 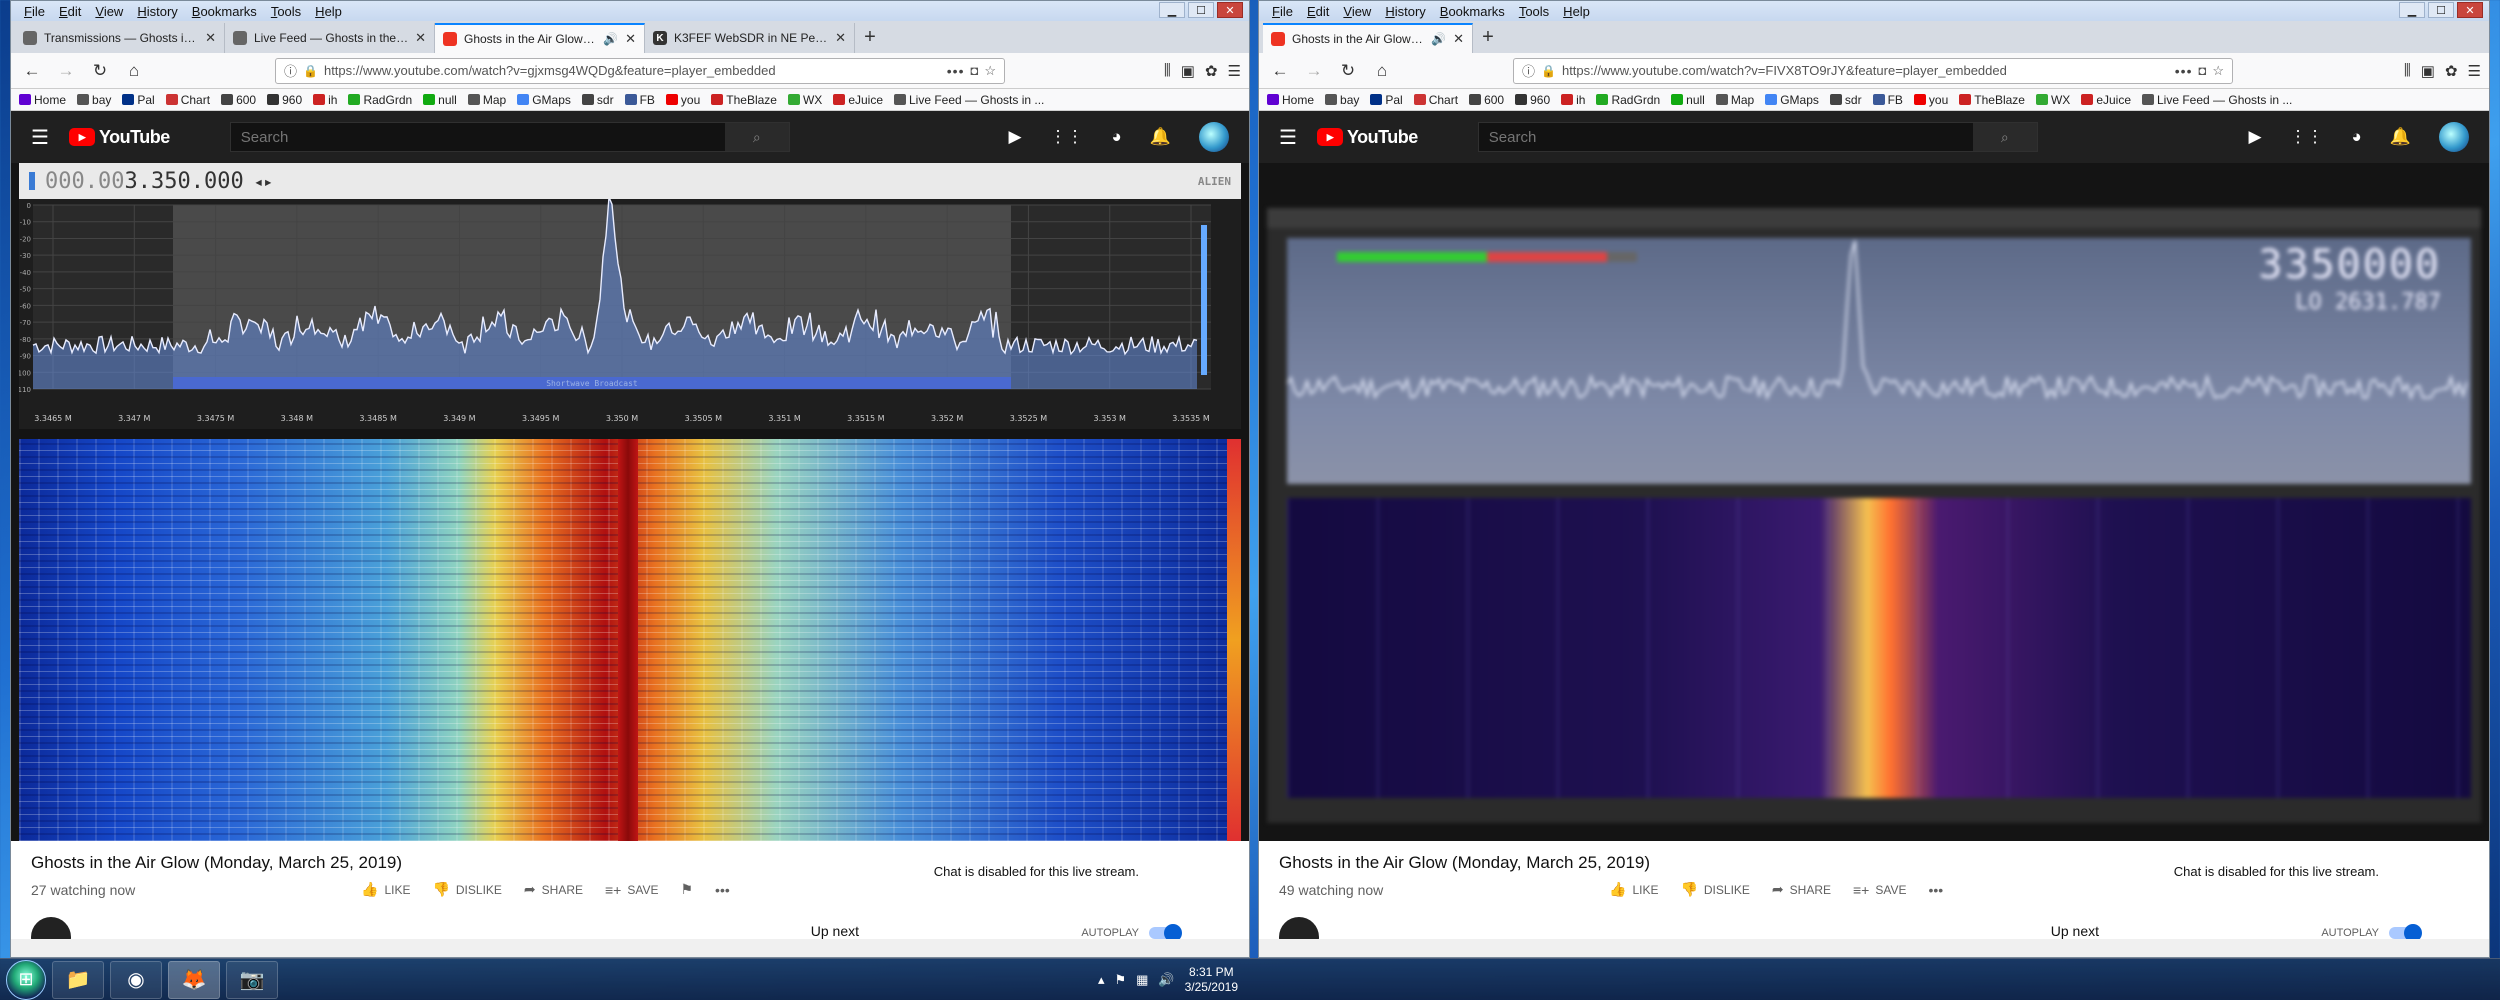 I want to click on share-button: ➦ SHARE, so click(x=1801, y=889).